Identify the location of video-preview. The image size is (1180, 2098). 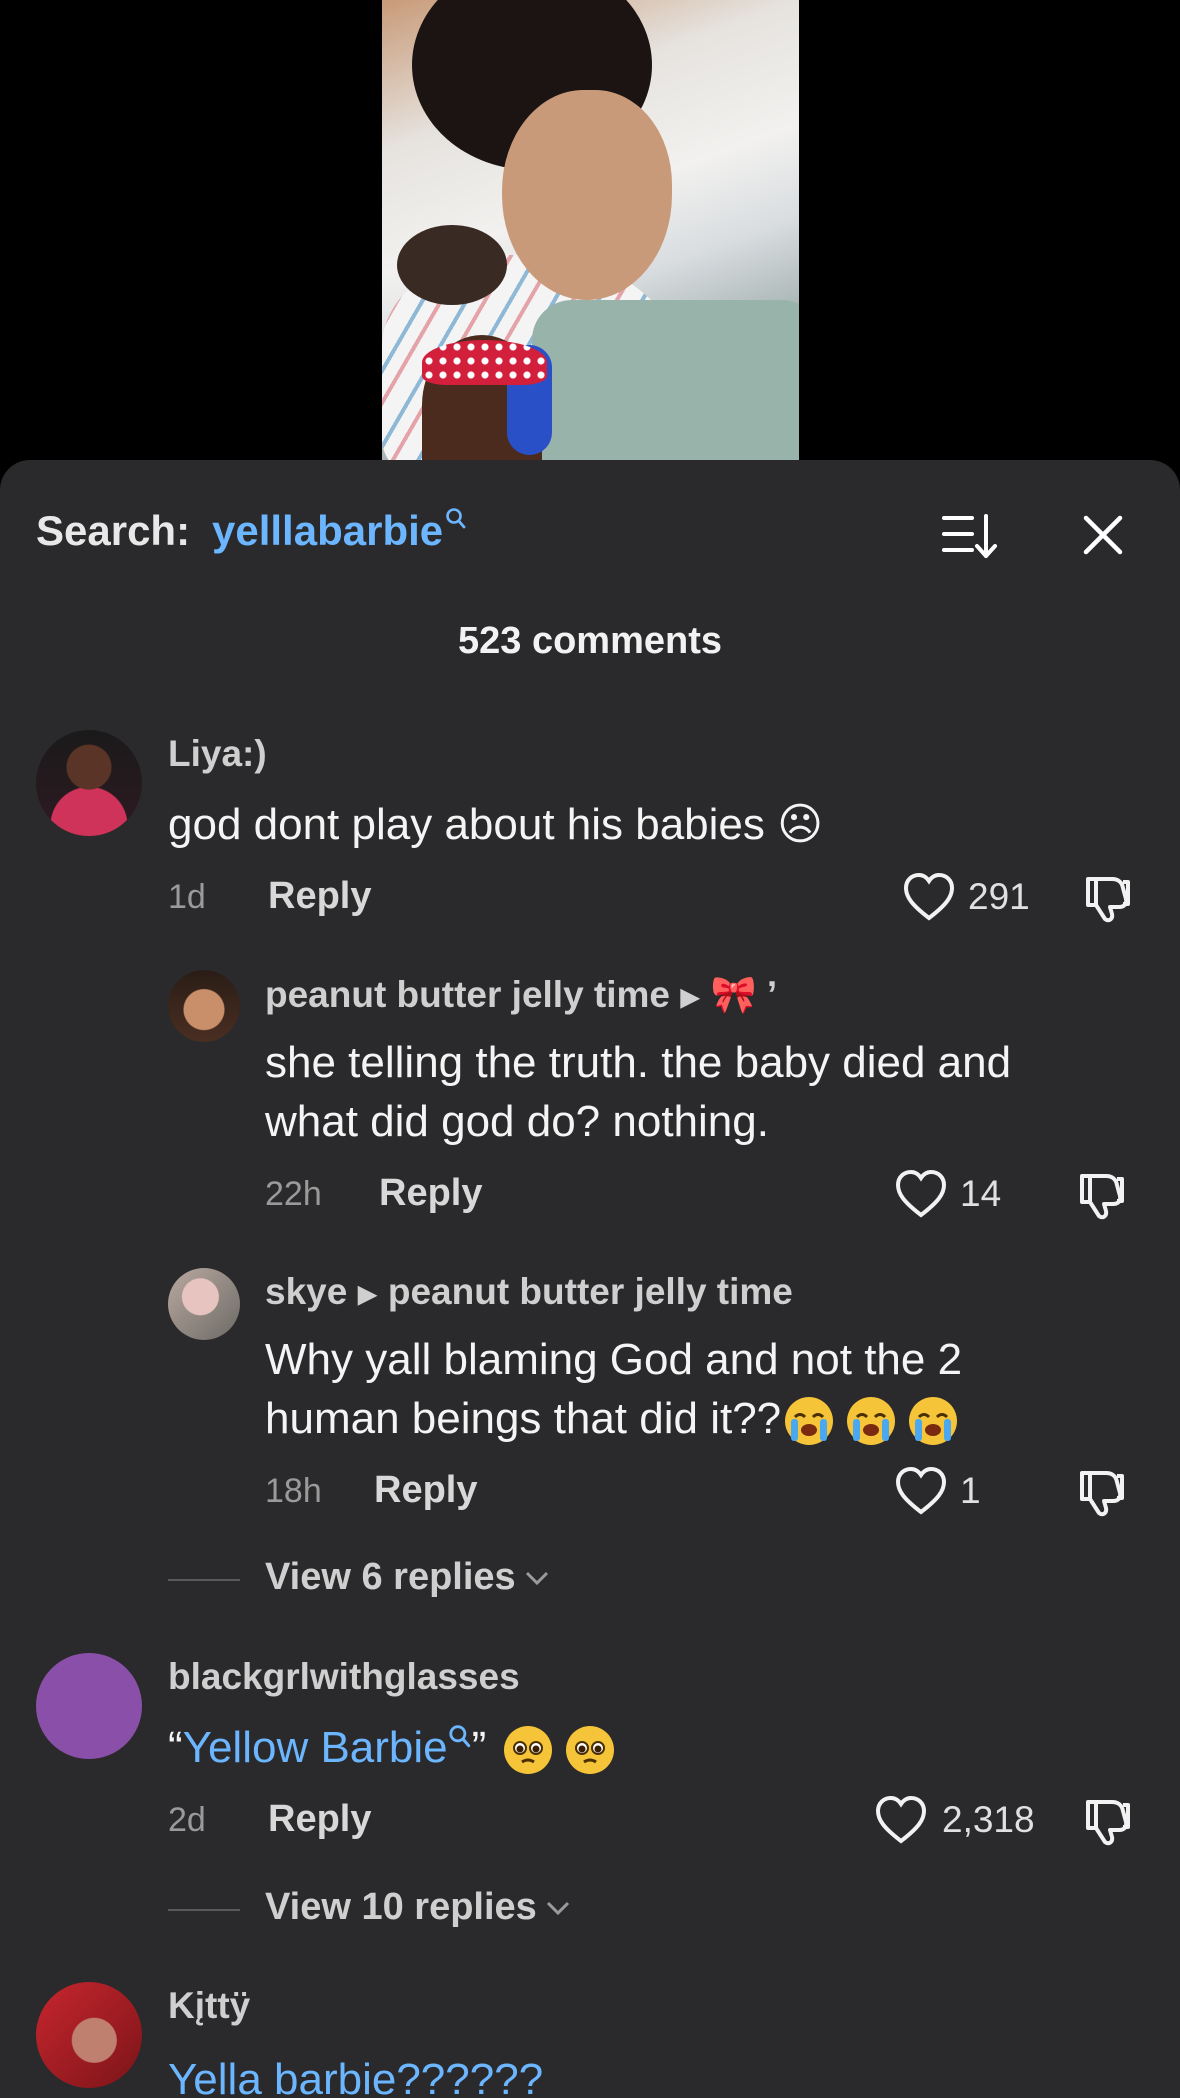
(590, 230).